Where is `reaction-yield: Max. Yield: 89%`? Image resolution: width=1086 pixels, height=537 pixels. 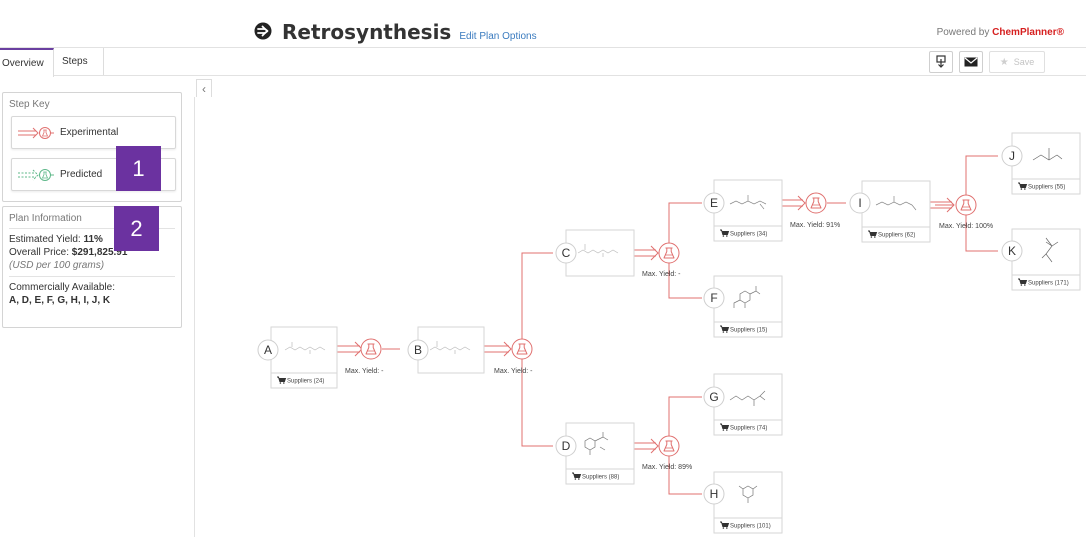
reaction-yield: Max. Yield: 89% is located at coordinates (667, 467).